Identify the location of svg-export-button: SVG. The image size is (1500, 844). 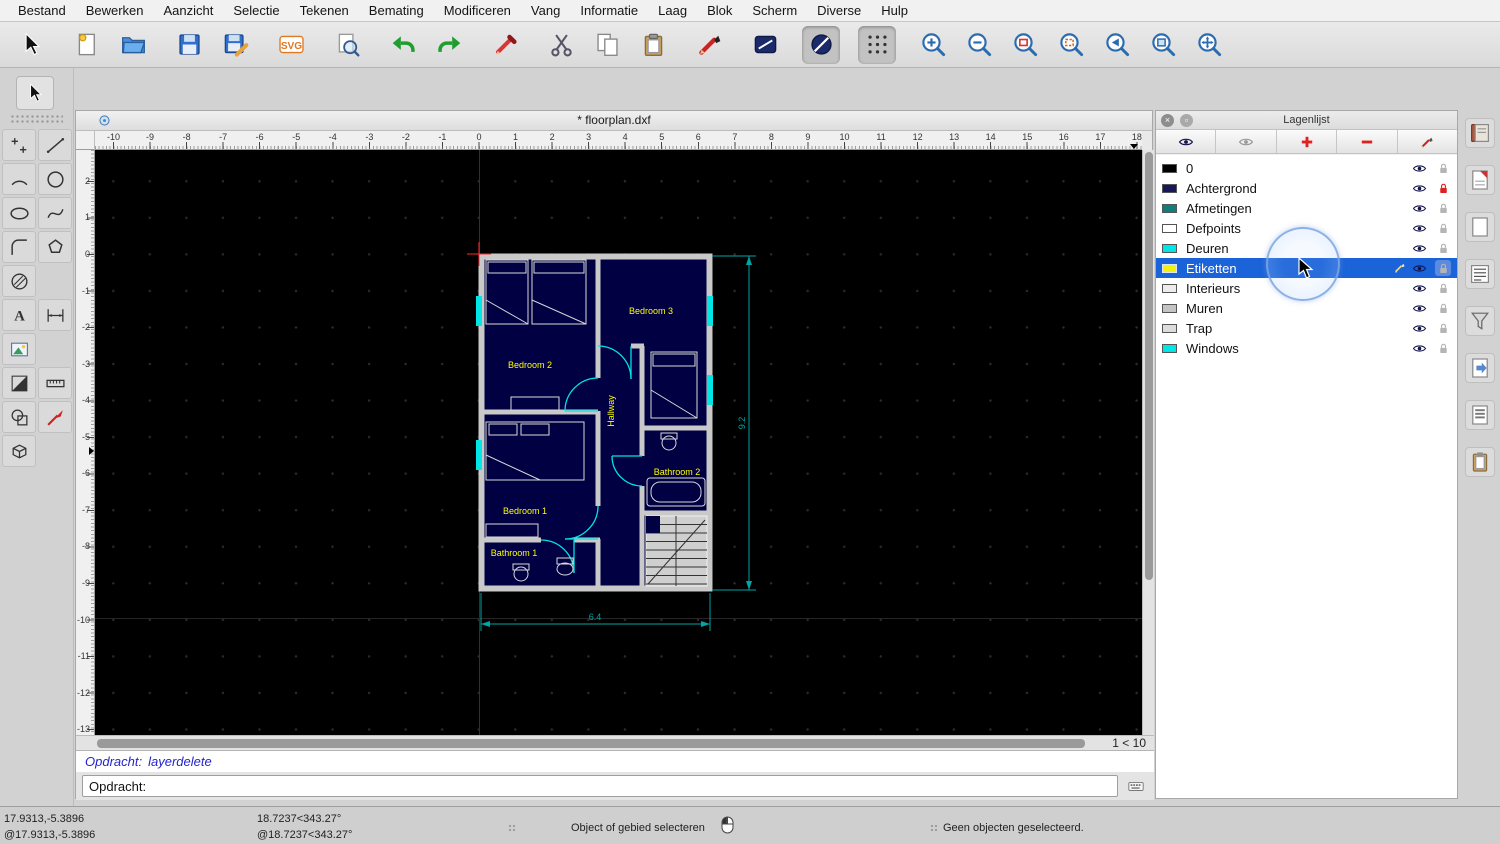
(291, 45).